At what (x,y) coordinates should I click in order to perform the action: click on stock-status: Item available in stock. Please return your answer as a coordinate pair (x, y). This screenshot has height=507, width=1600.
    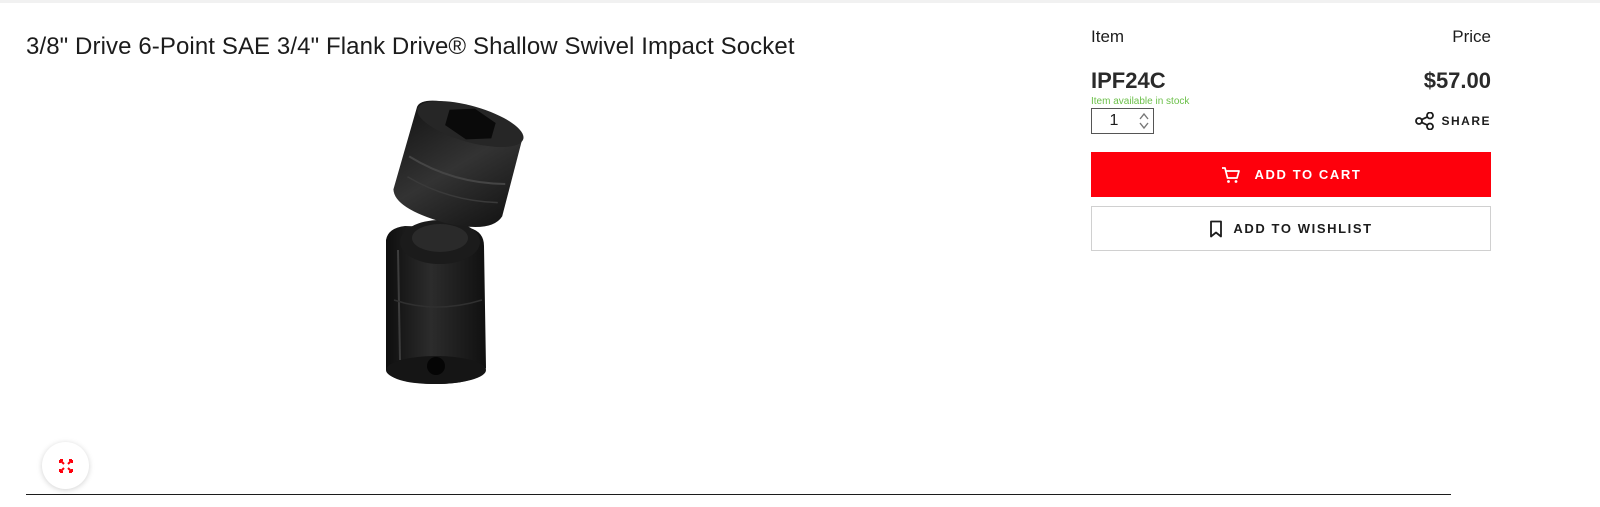
    Looking at the image, I should click on (1140, 101).